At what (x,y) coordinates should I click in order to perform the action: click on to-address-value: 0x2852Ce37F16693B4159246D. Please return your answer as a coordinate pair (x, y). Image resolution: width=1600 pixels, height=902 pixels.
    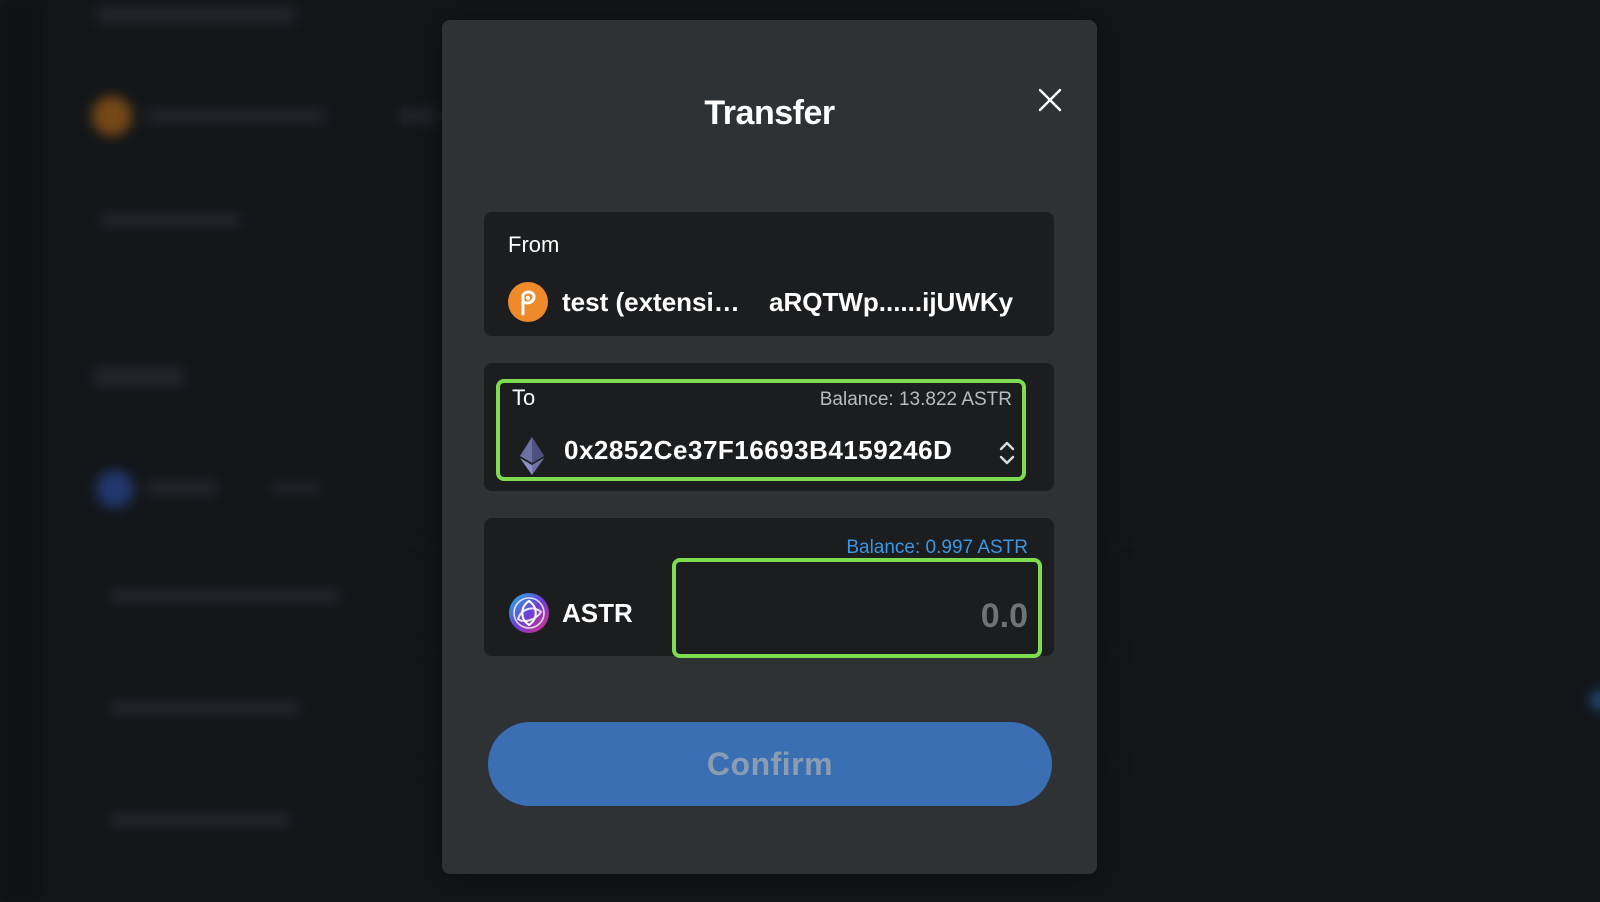
    Looking at the image, I should click on (758, 450).